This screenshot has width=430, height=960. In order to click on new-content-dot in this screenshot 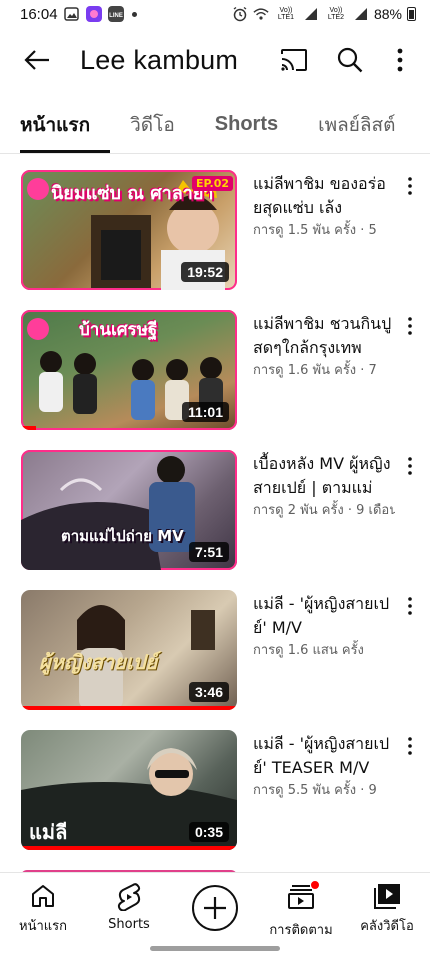, I will do `click(315, 885)`.